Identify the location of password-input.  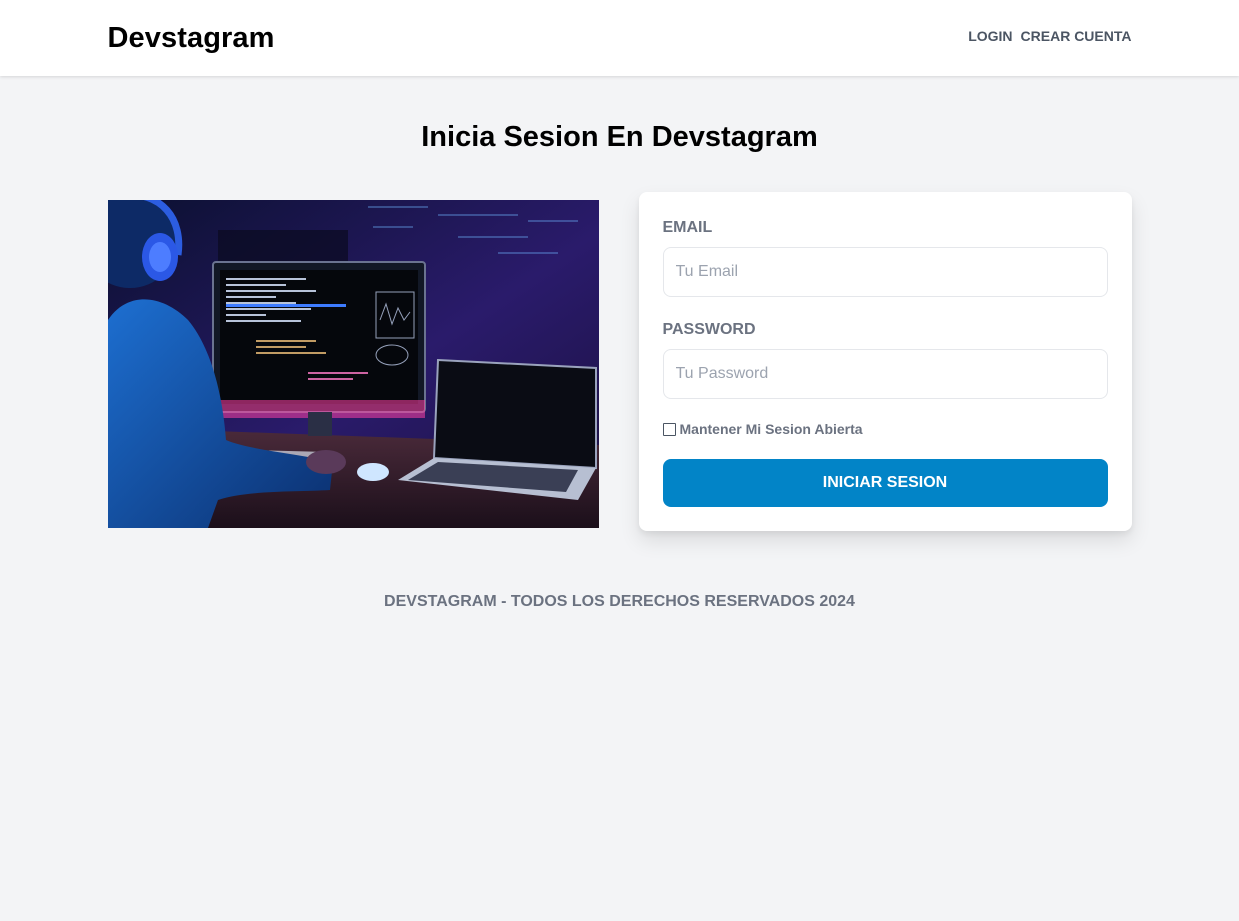
(885, 374).